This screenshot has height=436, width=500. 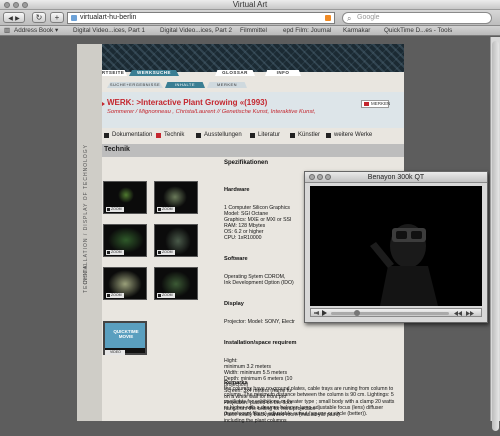 What do you see at coordinates (7, 30) in the screenshot?
I see `bookmark-icon: ▥` at bounding box center [7, 30].